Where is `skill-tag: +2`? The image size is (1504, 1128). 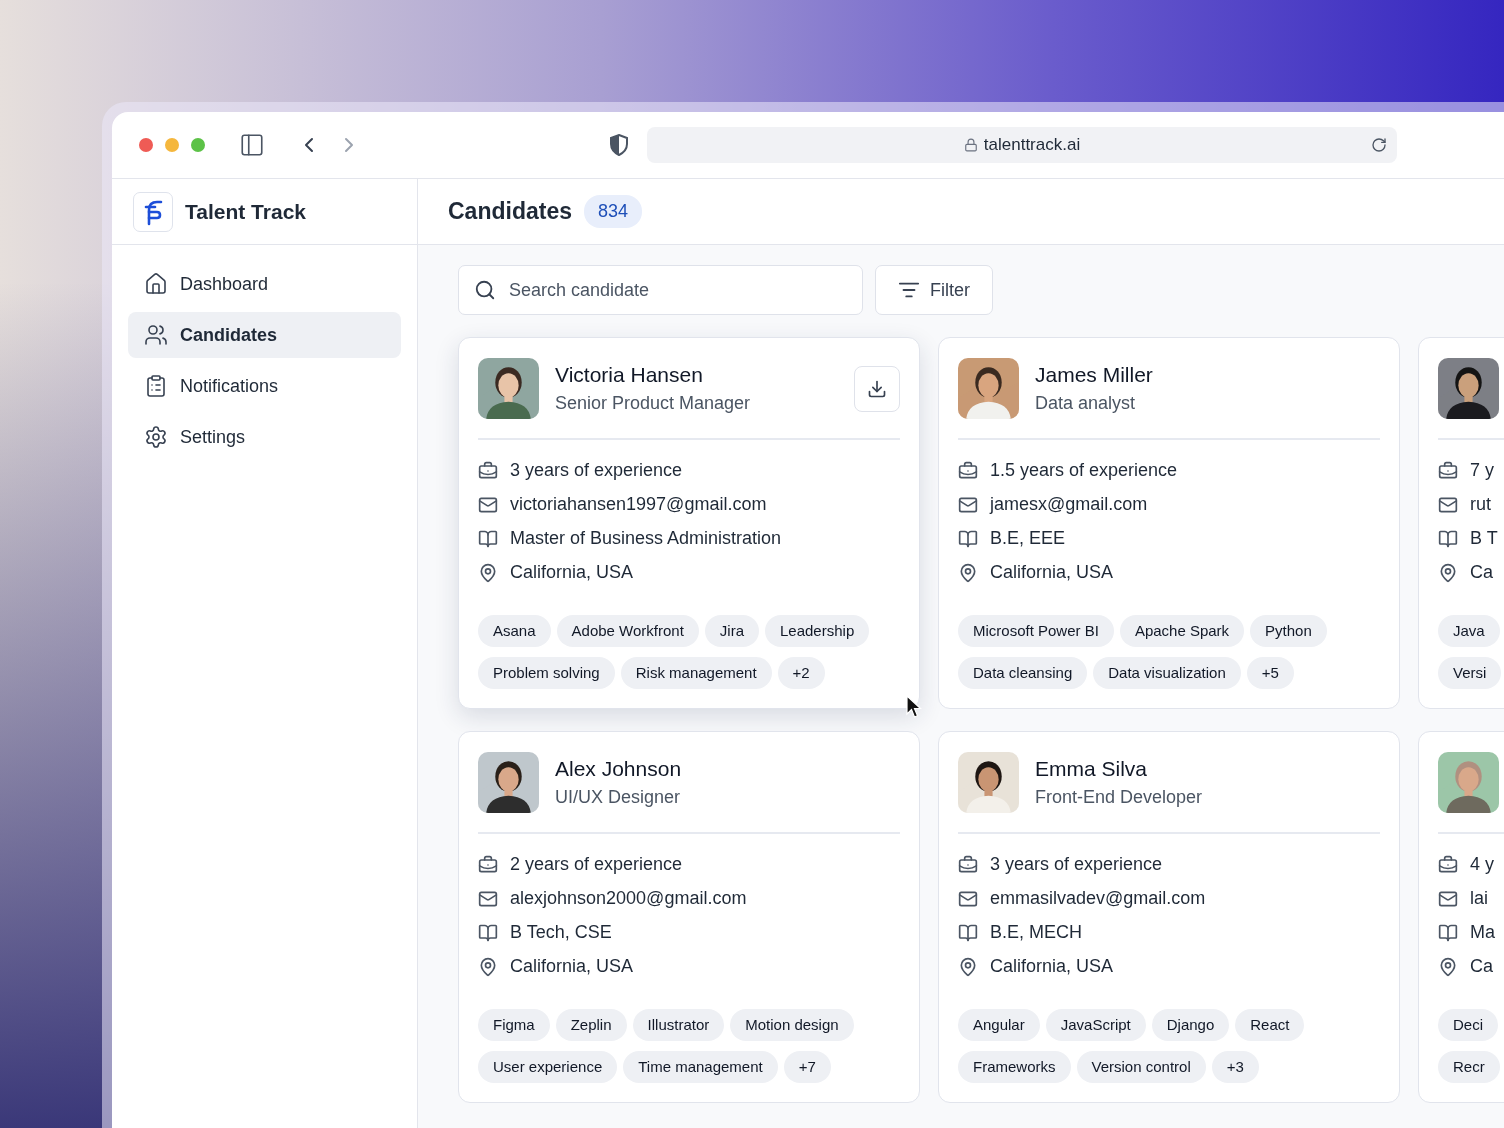
skill-tag: +2 is located at coordinates (801, 673).